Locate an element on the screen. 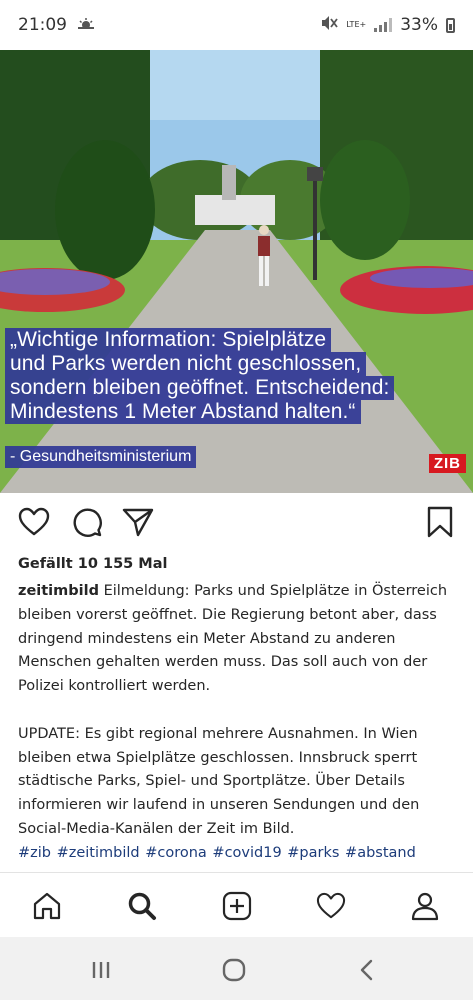 This screenshot has height=1000, width=473. post-actions is located at coordinates (236, 524).